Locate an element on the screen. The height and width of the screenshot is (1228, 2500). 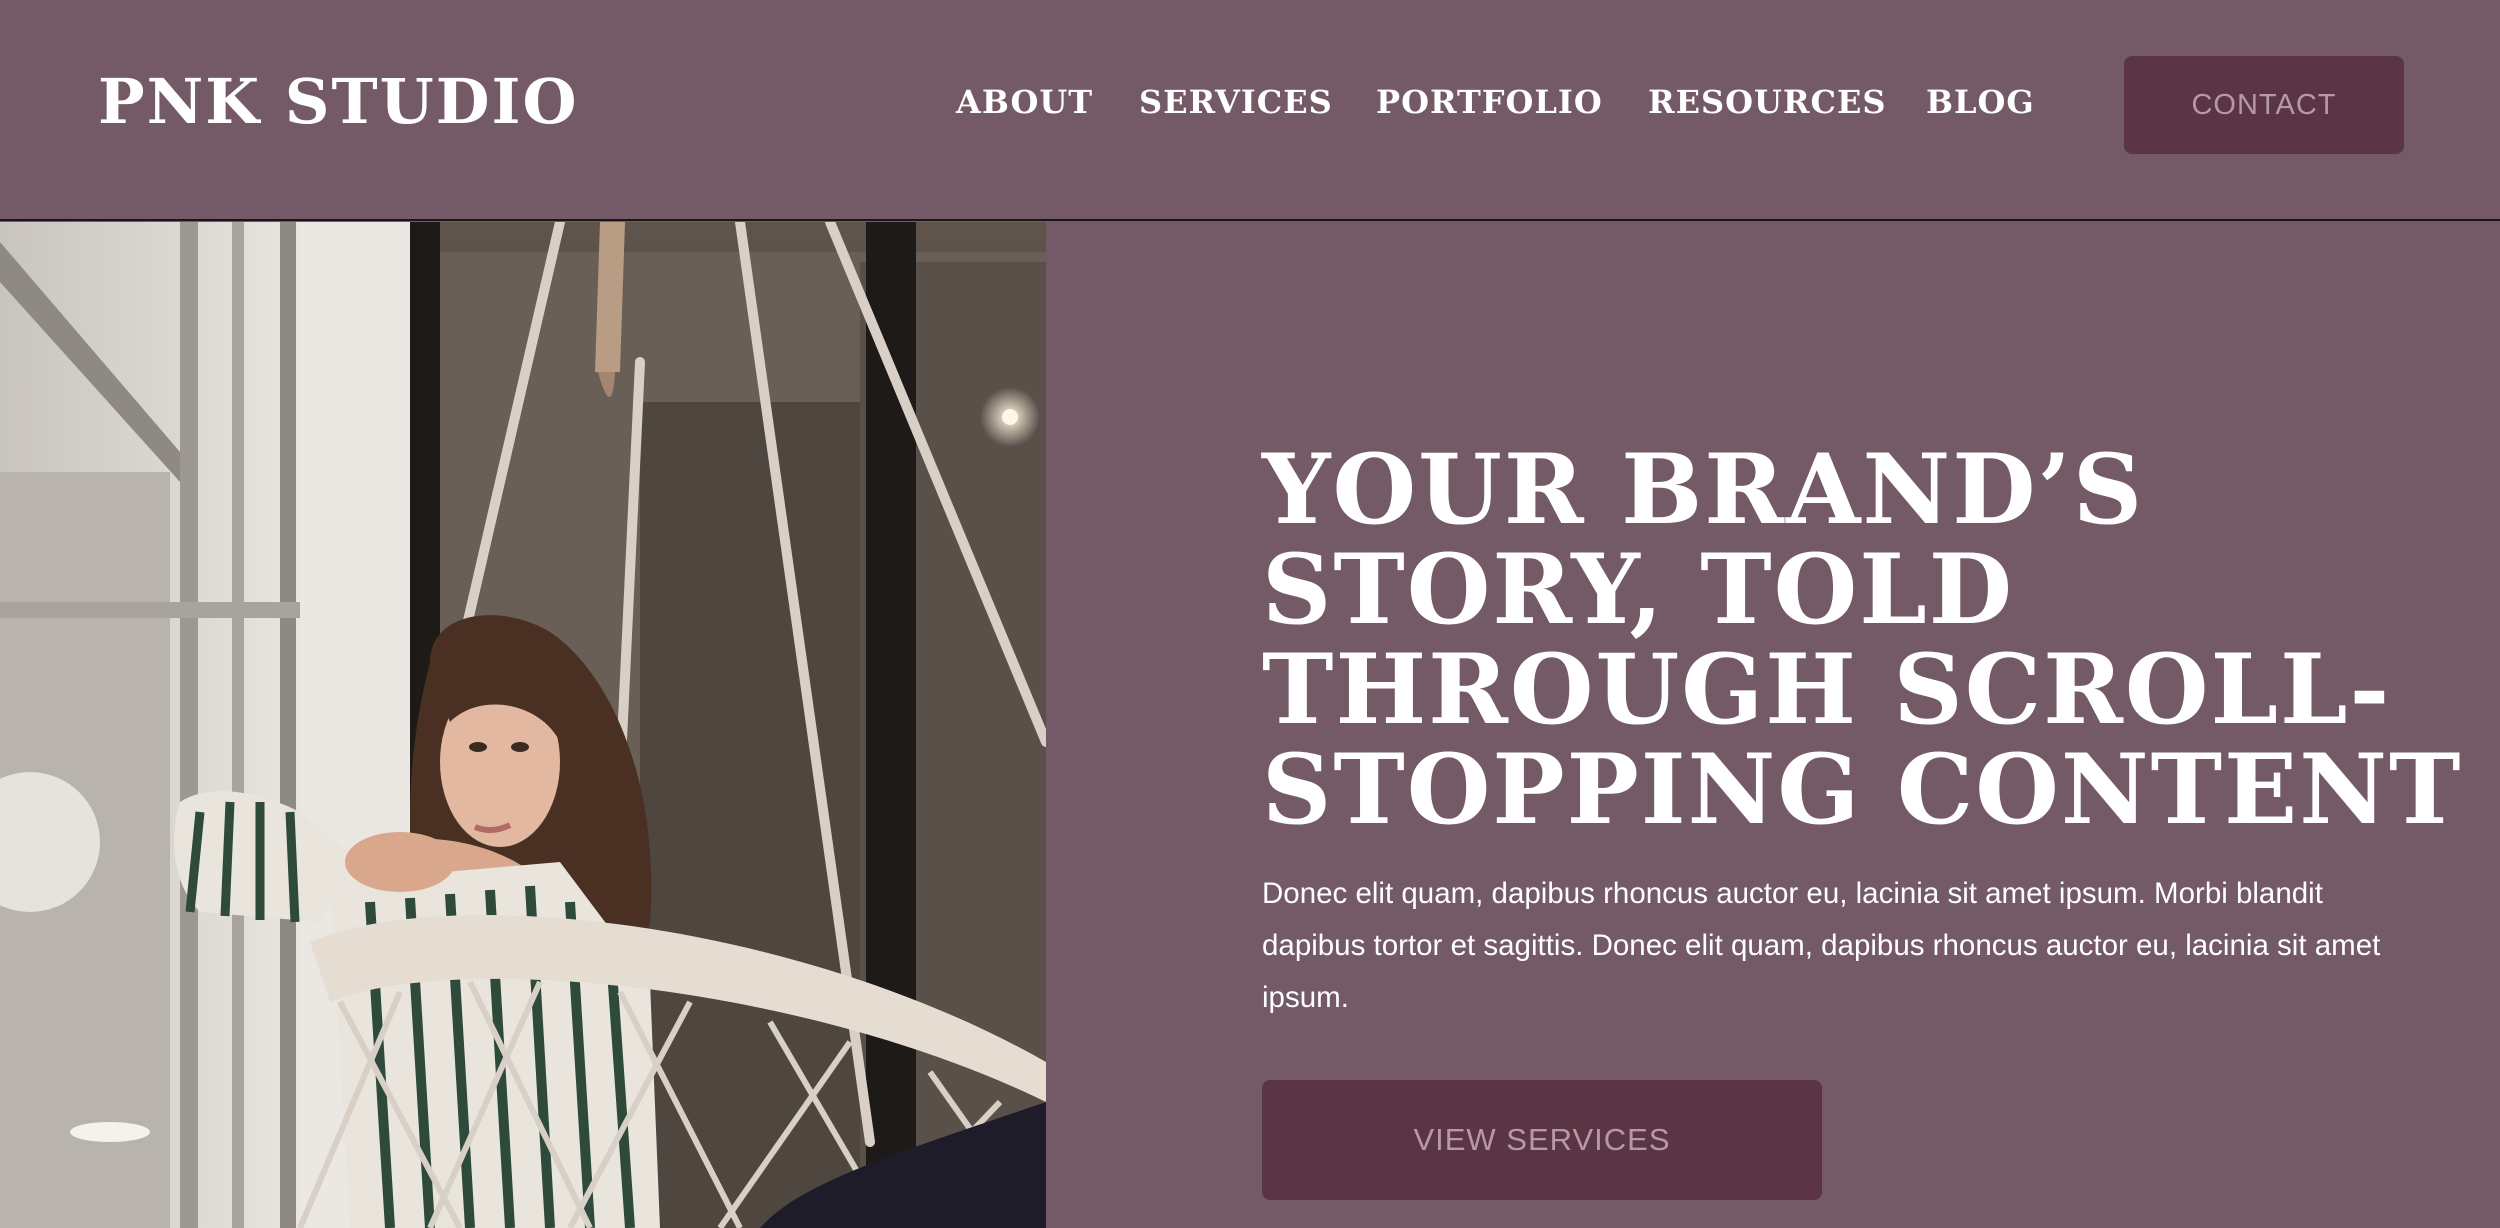
nav-resources: RESOURCES is located at coordinates (1767, 102).